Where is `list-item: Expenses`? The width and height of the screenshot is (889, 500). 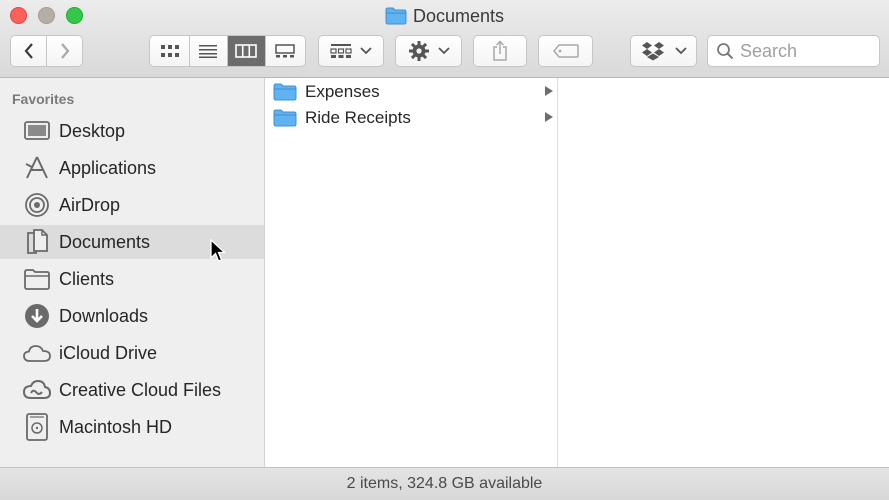
list-item: Expenses is located at coordinates (411, 92).